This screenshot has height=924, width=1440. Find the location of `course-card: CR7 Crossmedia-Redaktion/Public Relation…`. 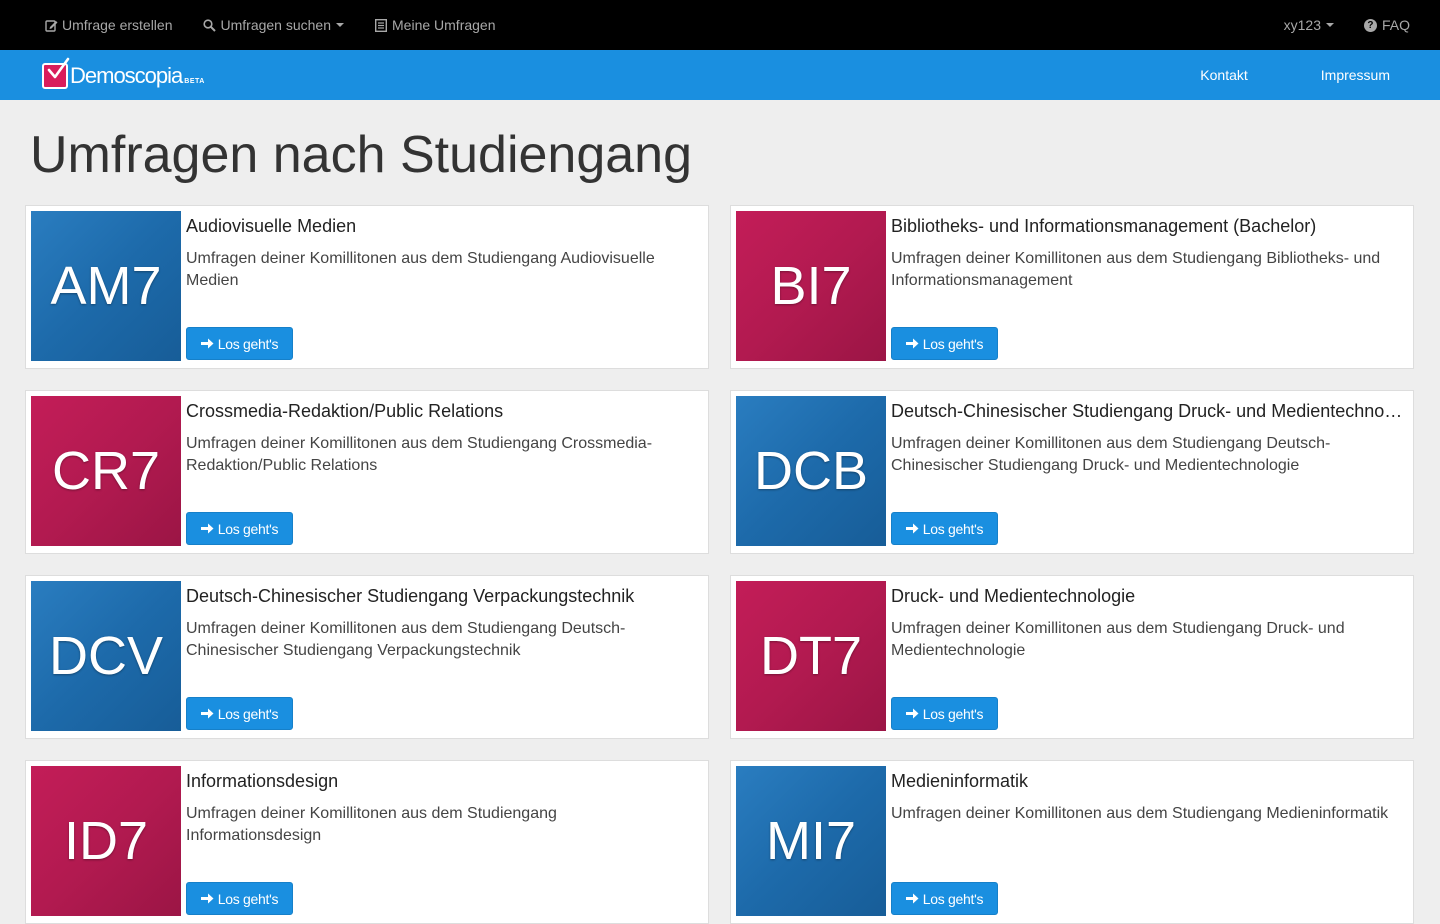

course-card: CR7 Crossmedia-Redaktion/Public Relation… is located at coordinates (367, 472).